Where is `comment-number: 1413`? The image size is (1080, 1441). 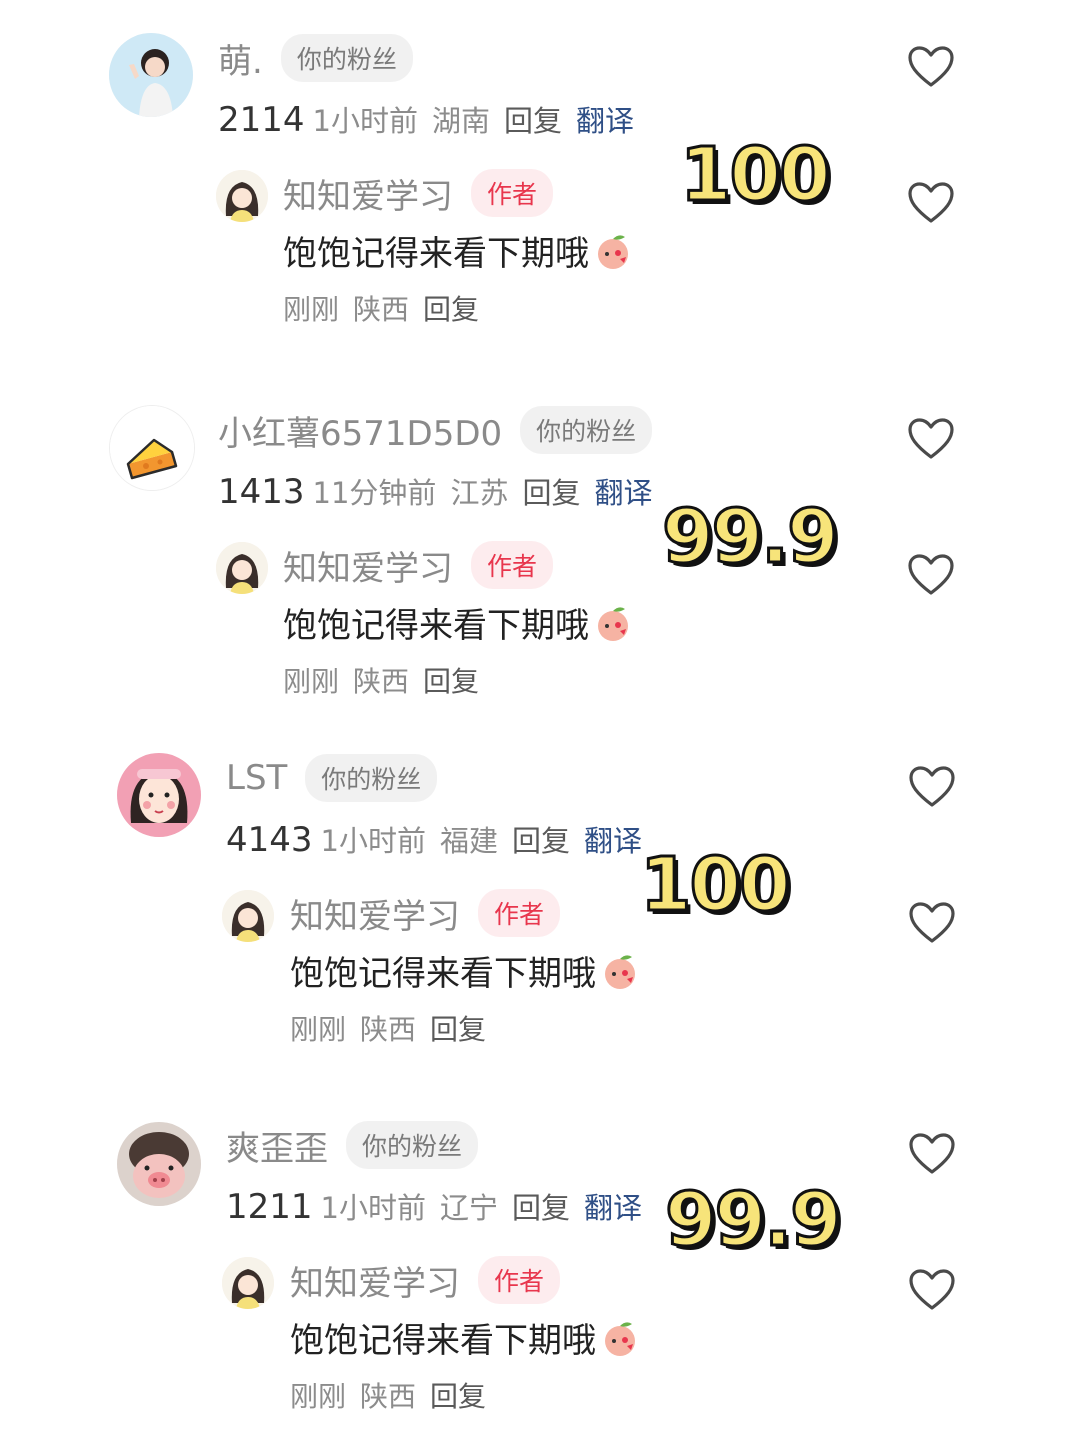
comment-number: 1413 is located at coordinates (261, 492).